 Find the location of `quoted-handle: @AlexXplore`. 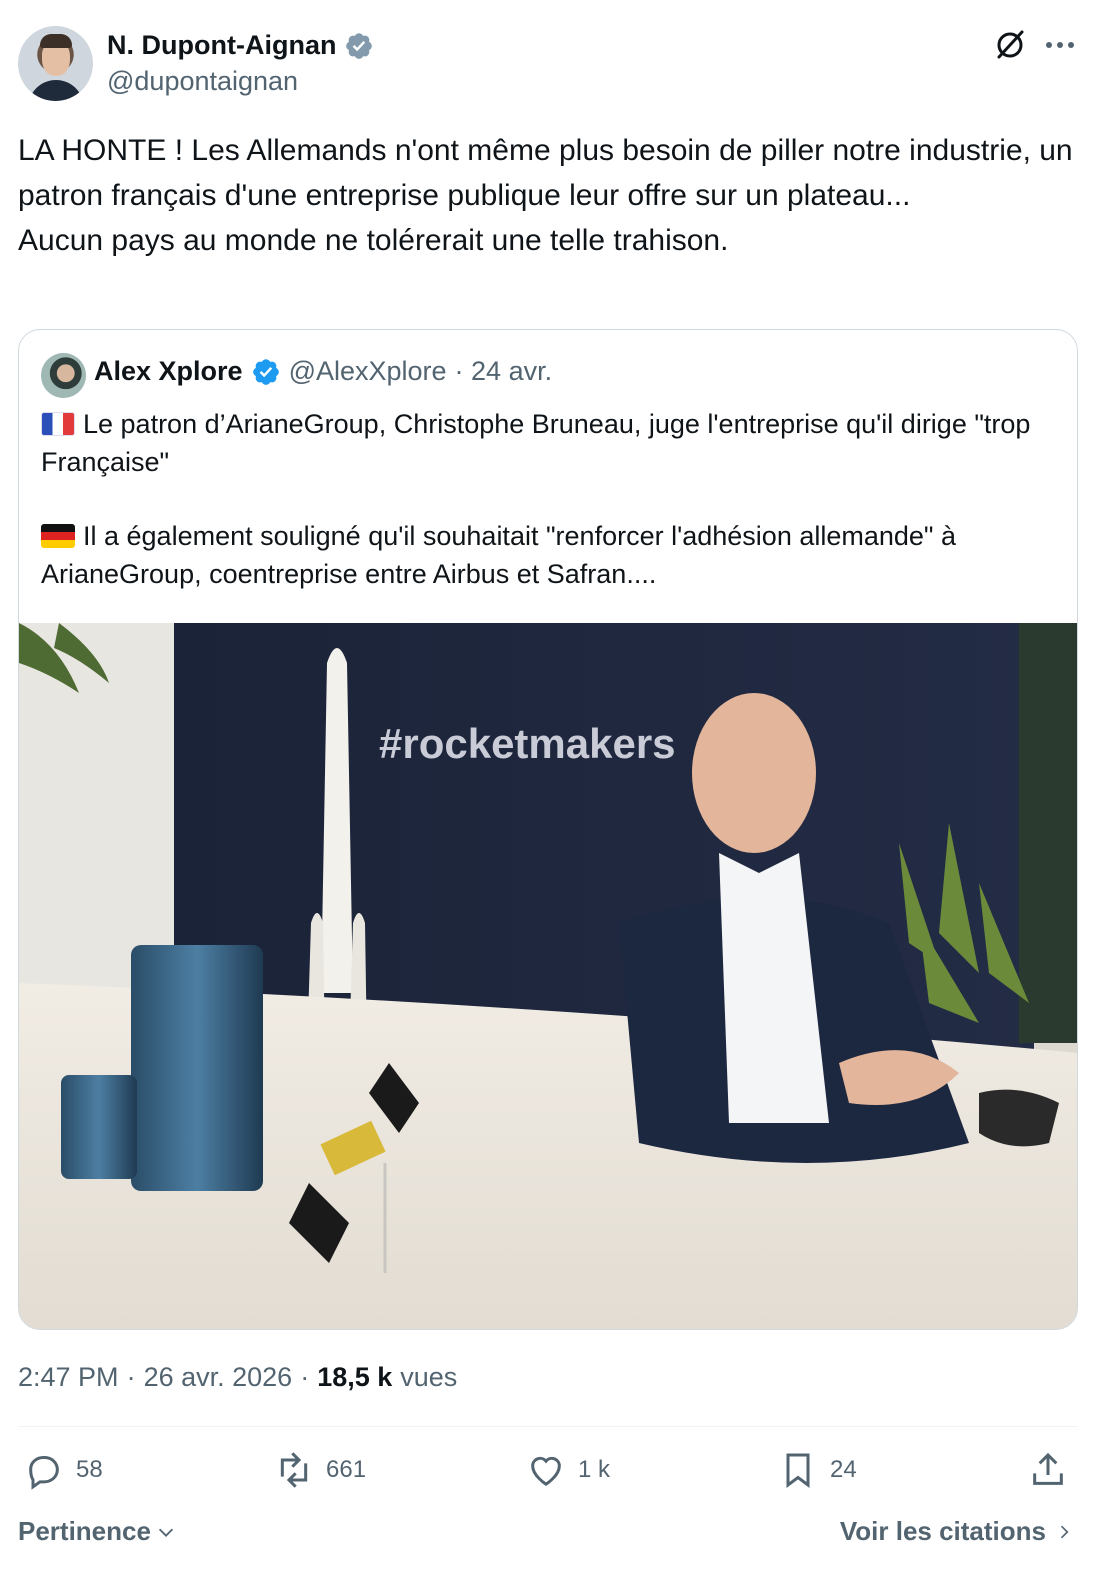

quoted-handle: @AlexXplore is located at coordinates (368, 371).